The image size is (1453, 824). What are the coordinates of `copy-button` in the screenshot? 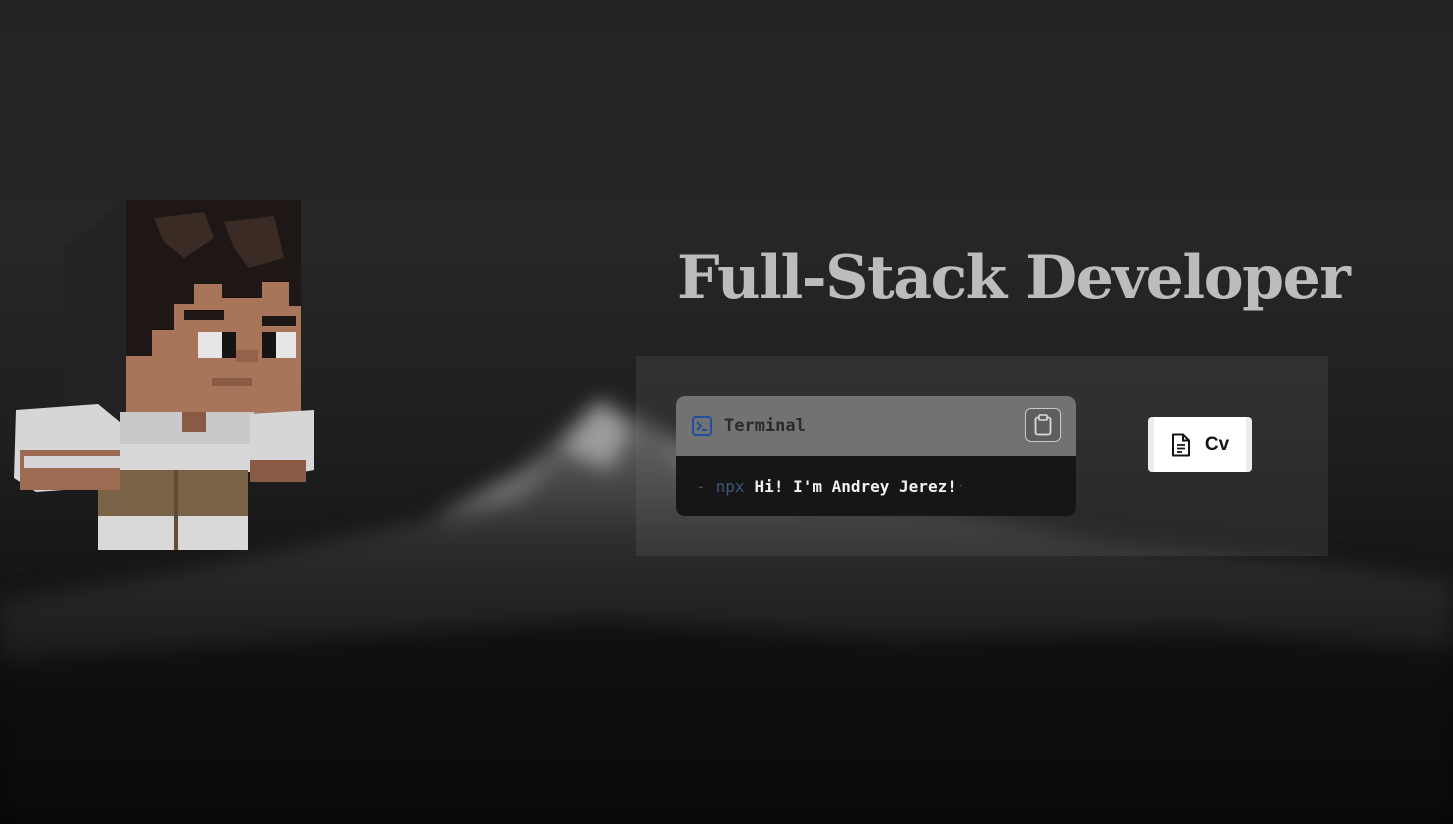 It's located at (1043, 425).